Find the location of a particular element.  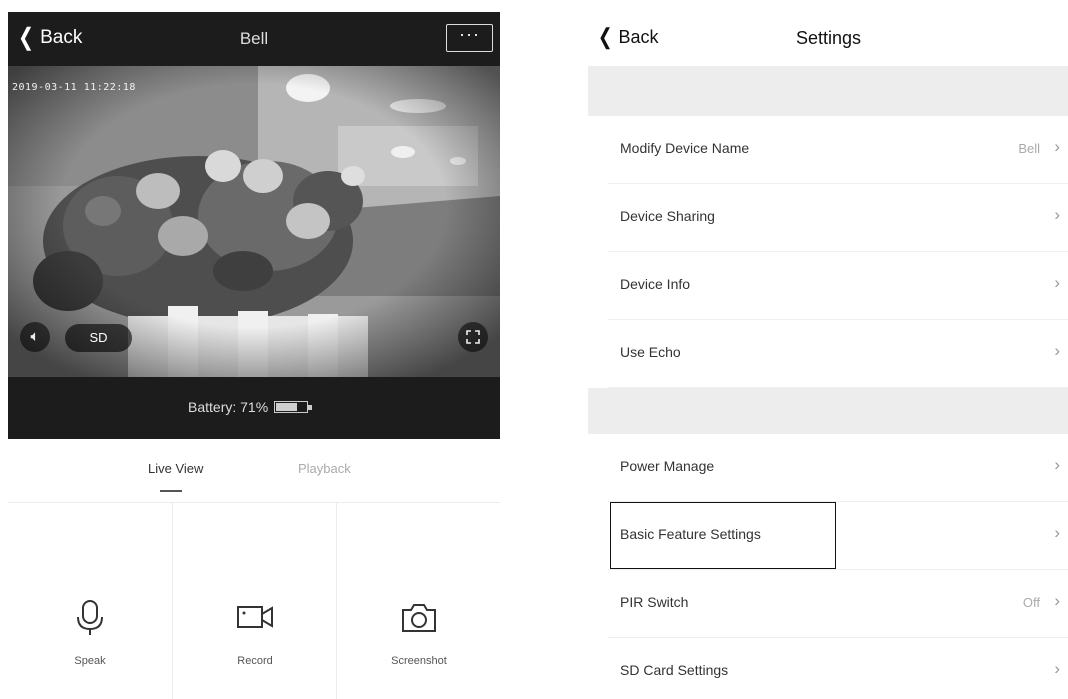

battery-tip is located at coordinates (310, 407).